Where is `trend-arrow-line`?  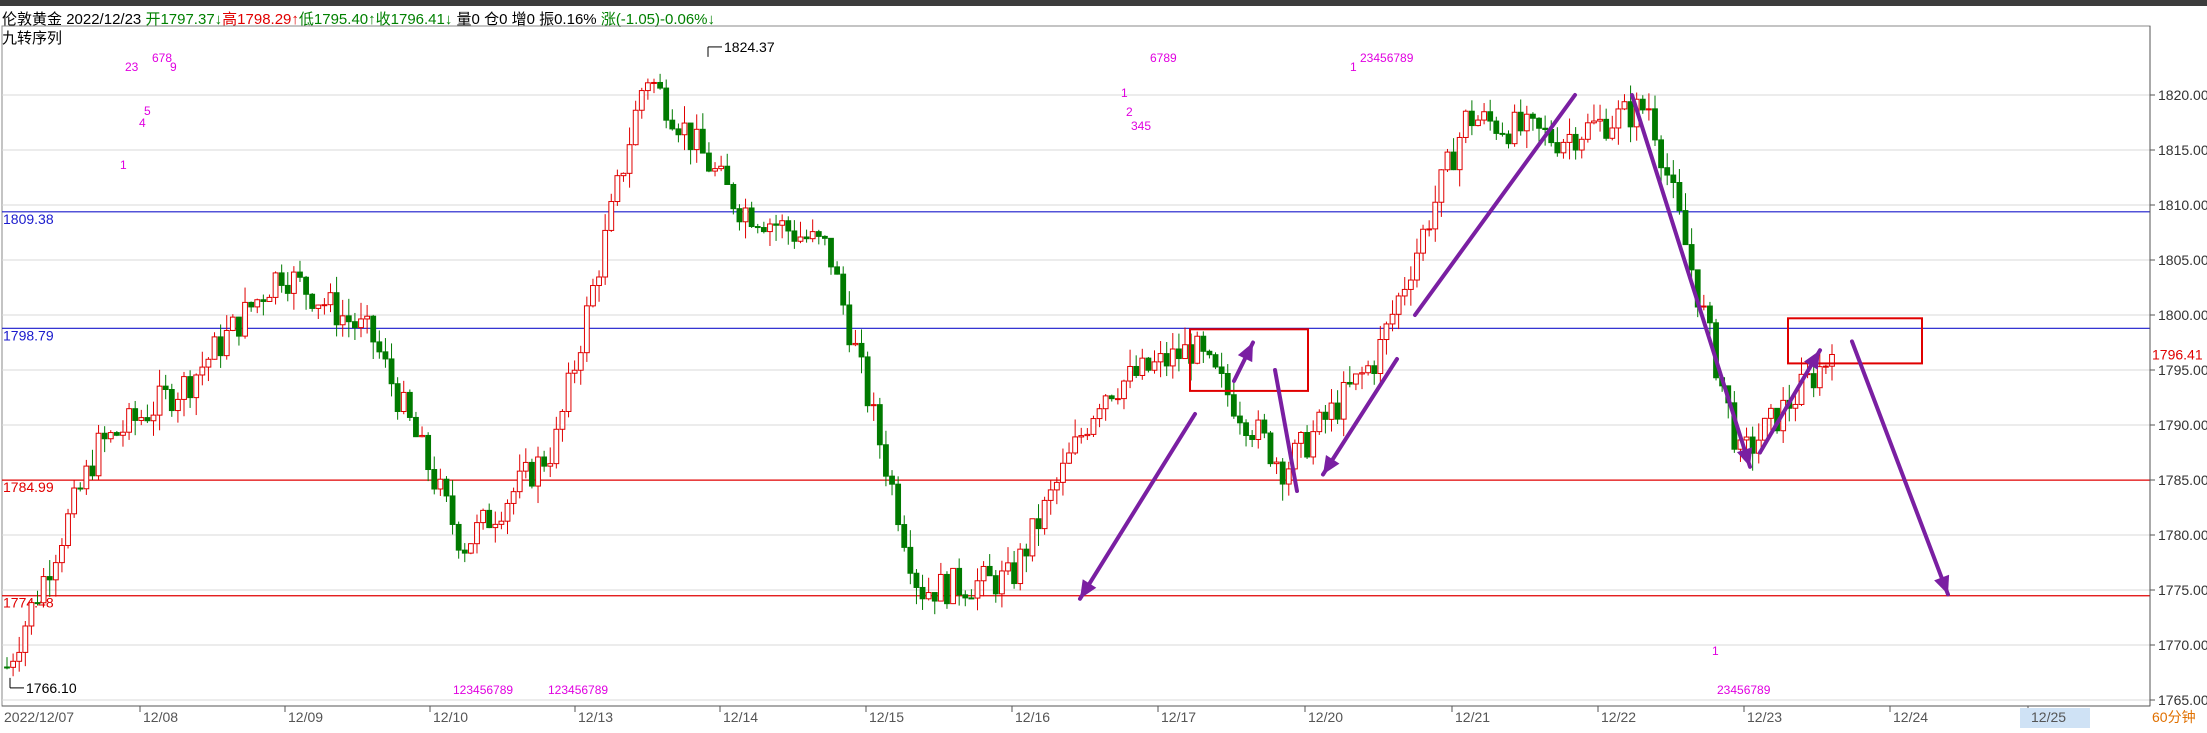
trend-arrow-line is located at coordinates (1900, 468).